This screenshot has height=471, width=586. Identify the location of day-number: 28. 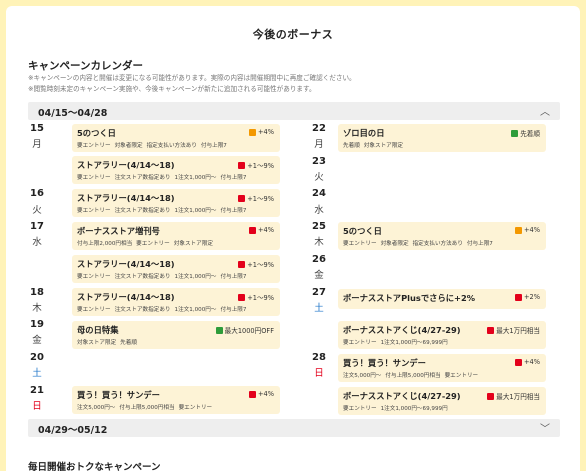
(319, 357).